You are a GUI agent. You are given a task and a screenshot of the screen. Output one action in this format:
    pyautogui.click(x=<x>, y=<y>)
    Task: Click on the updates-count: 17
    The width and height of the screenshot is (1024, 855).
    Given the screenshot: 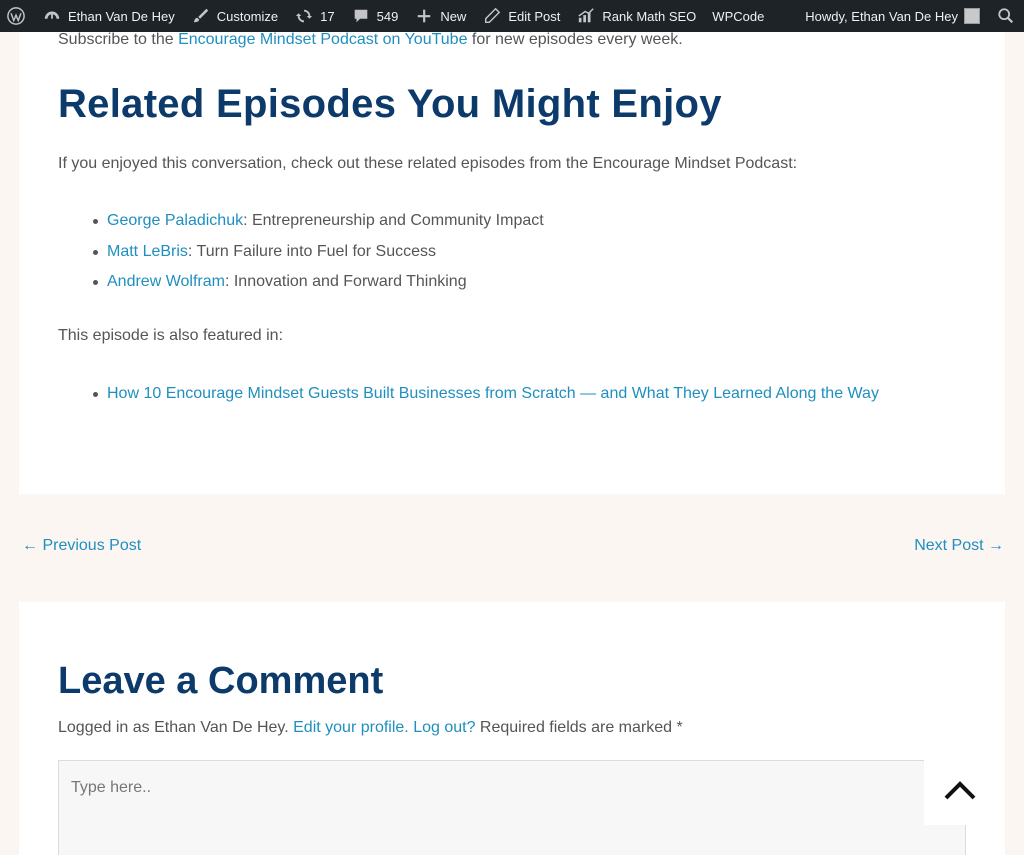 What is the action you would take?
    pyautogui.click(x=327, y=16)
    